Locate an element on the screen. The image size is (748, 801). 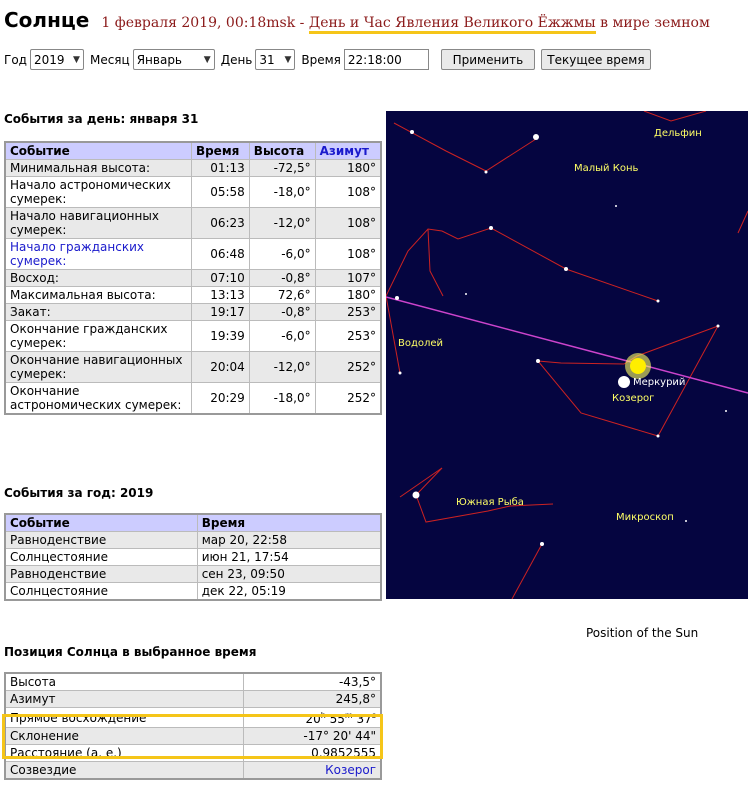
table-row: Равноденствие сен 23, 09:50 is located at coordinates (193, 574).